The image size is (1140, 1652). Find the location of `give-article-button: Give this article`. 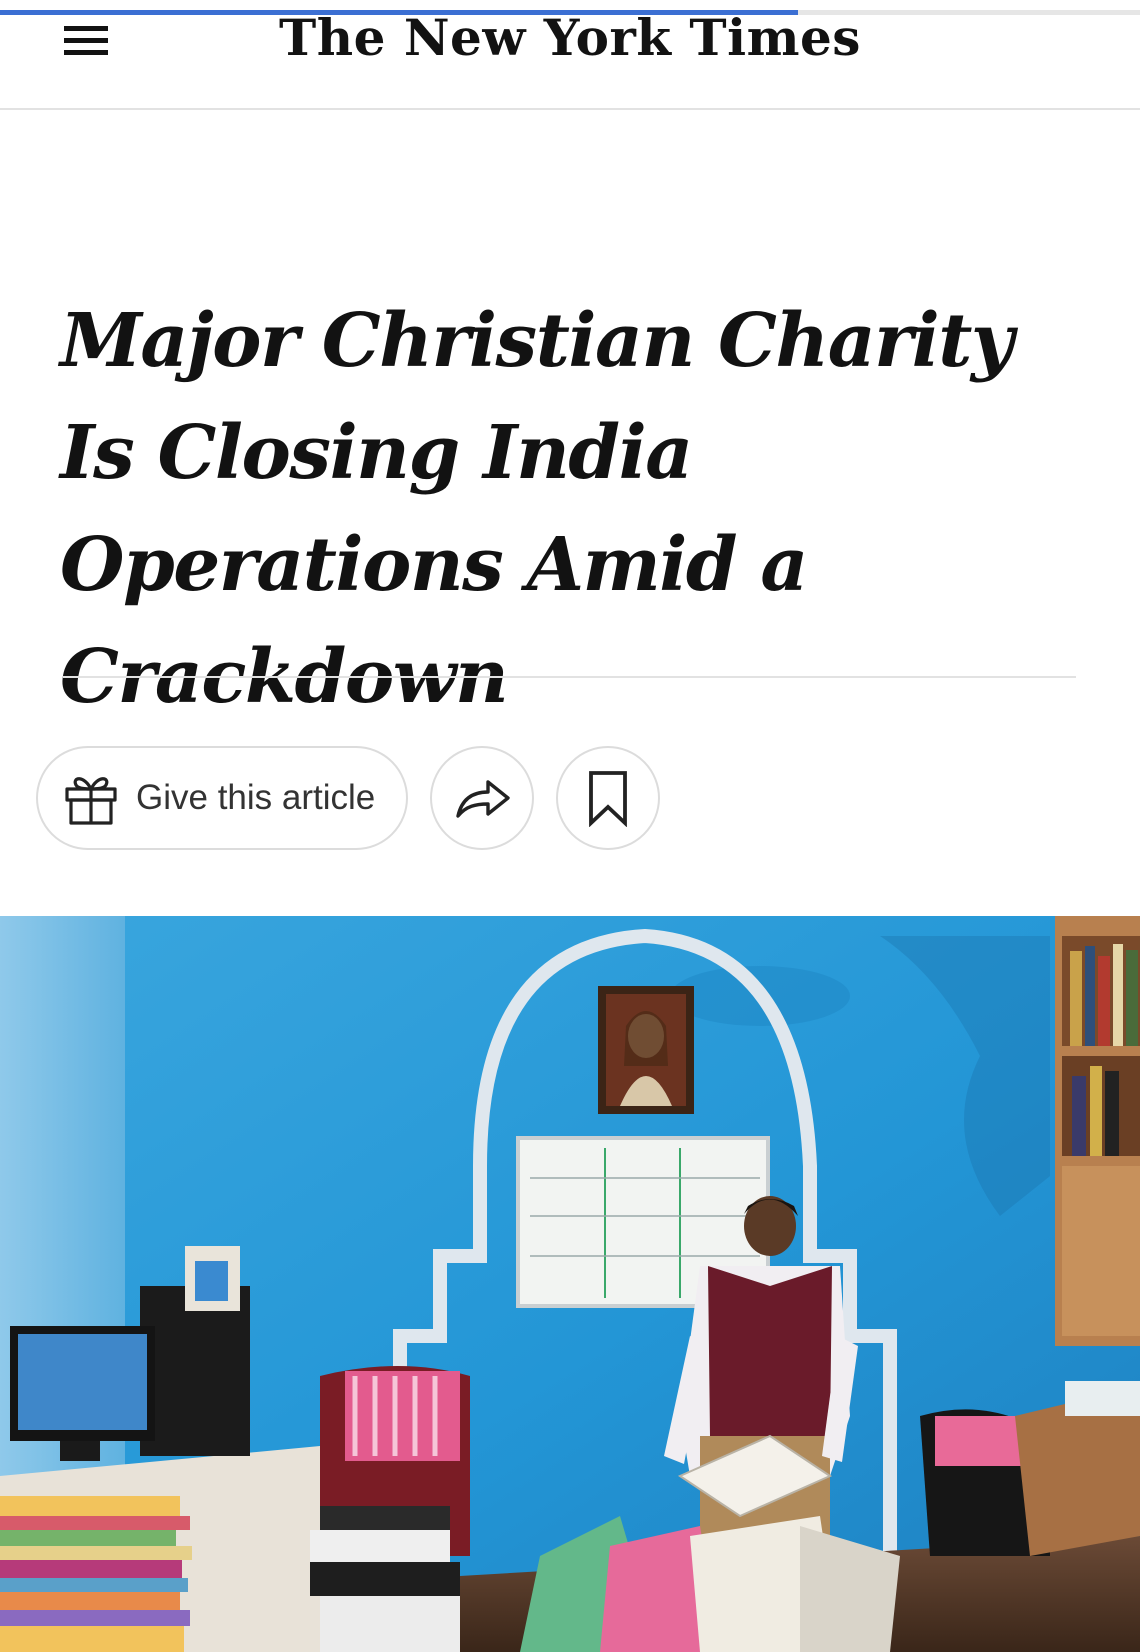

give-article-button: Give this article is located at coordinates (222, 798).